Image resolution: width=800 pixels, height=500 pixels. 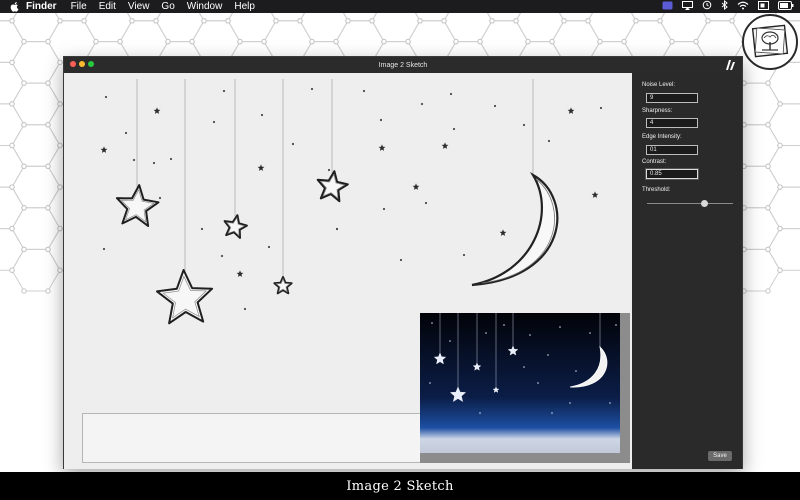 I want to click on menu-view: View, so click(x=139, y=6).